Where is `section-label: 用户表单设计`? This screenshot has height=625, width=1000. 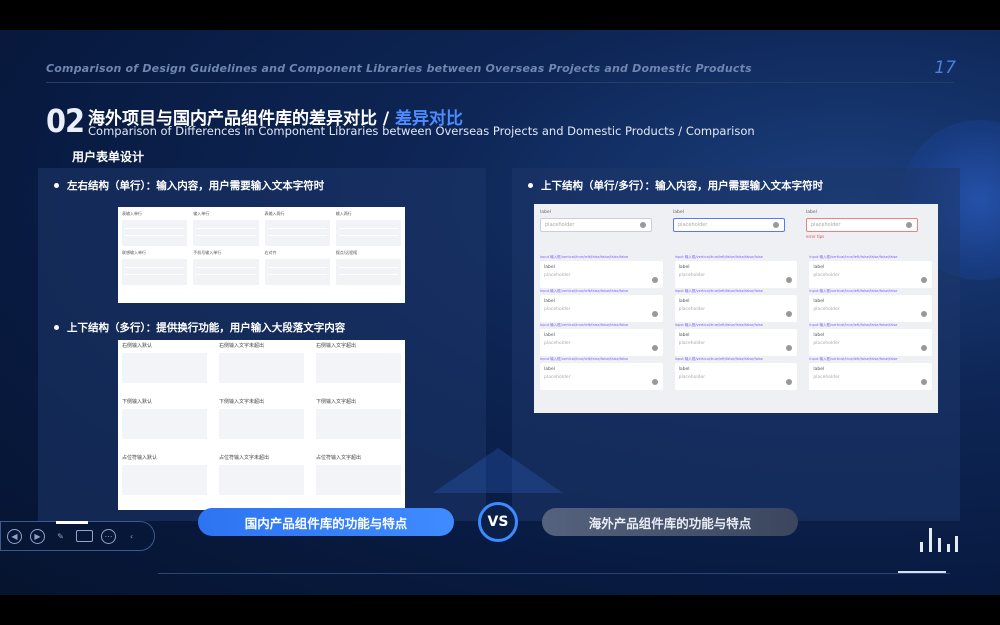 section-label: 用户表单设计 is located at coordinates (108, 157).